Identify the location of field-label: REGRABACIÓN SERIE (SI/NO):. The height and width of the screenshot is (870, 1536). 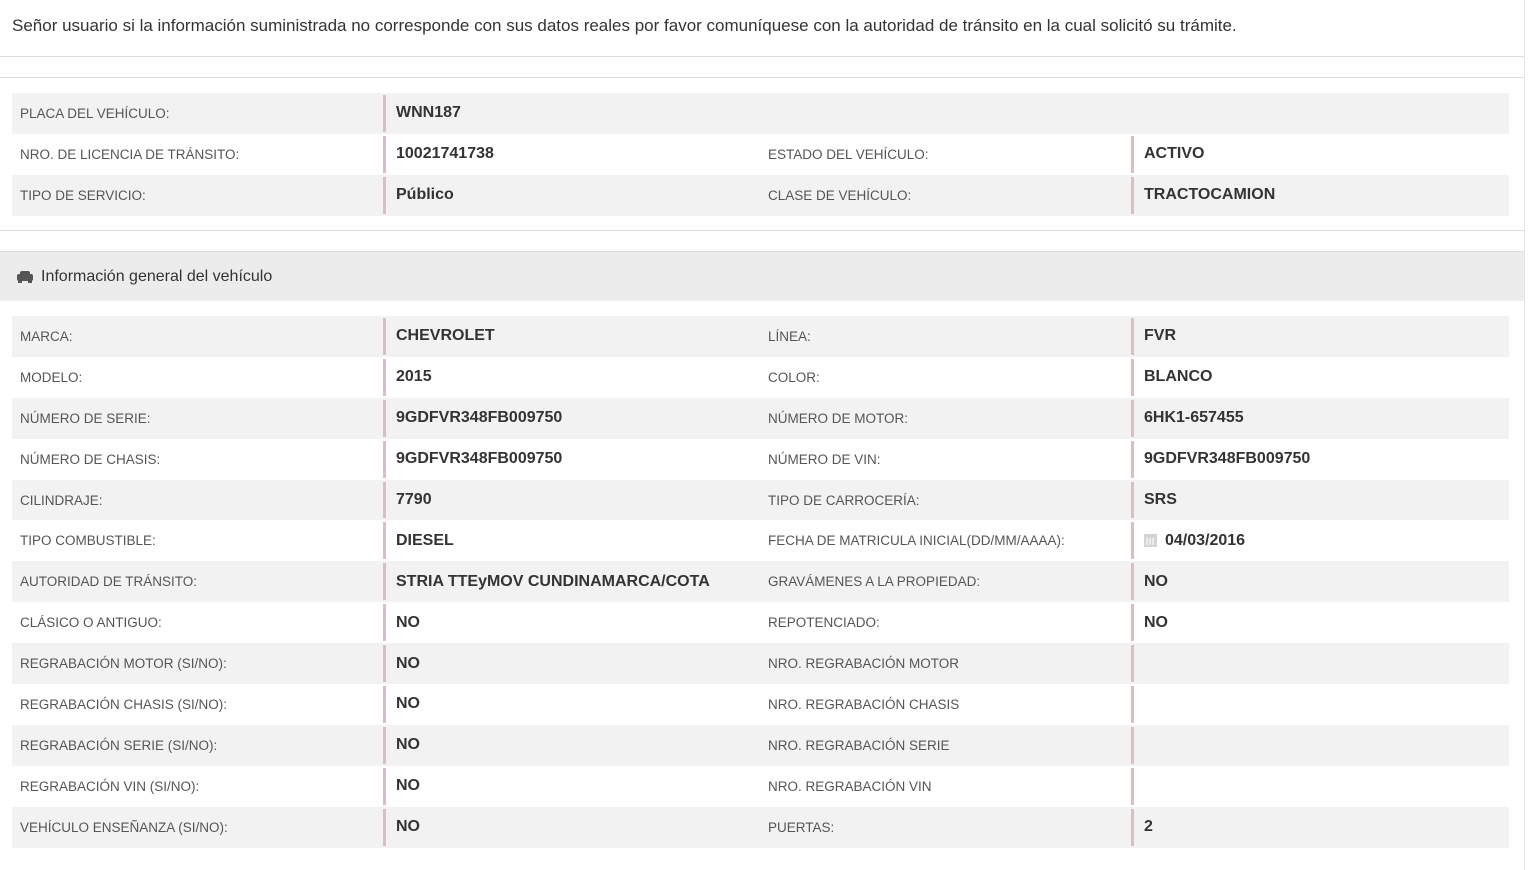
(119, 745).